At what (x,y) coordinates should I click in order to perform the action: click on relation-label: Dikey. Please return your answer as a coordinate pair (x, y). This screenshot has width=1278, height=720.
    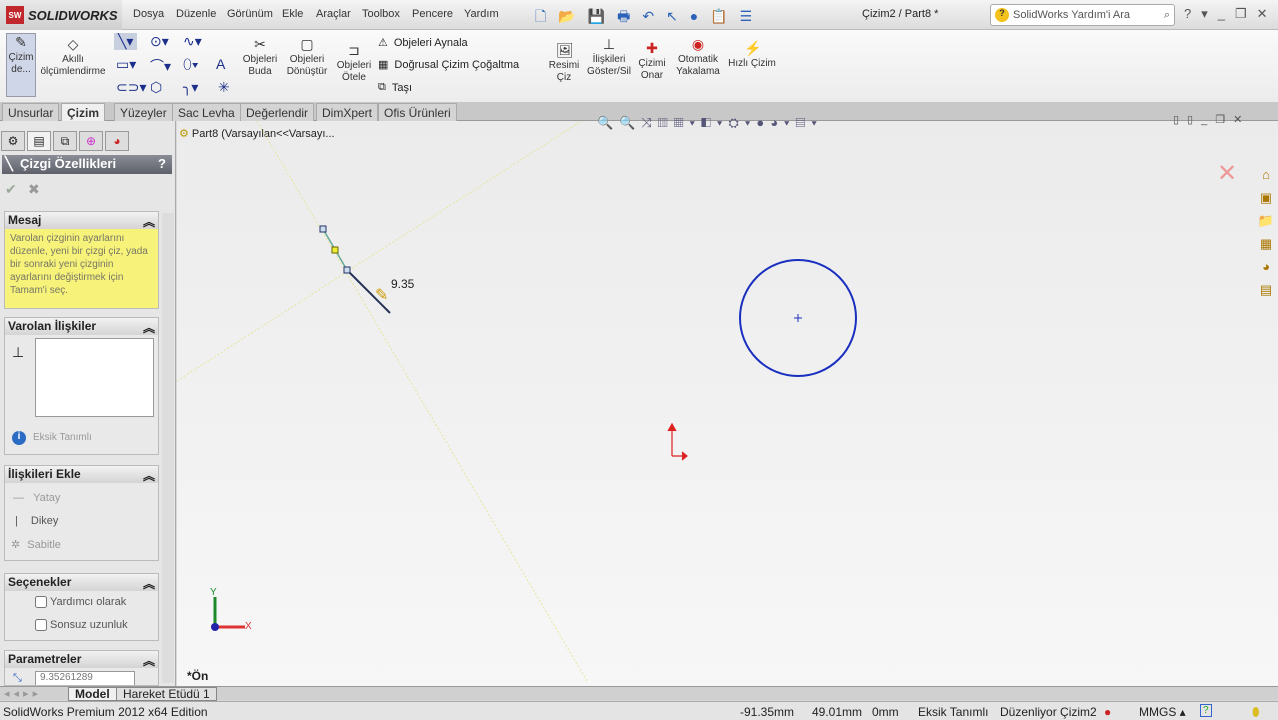
    Looking at the image, I should click on (44, 521).